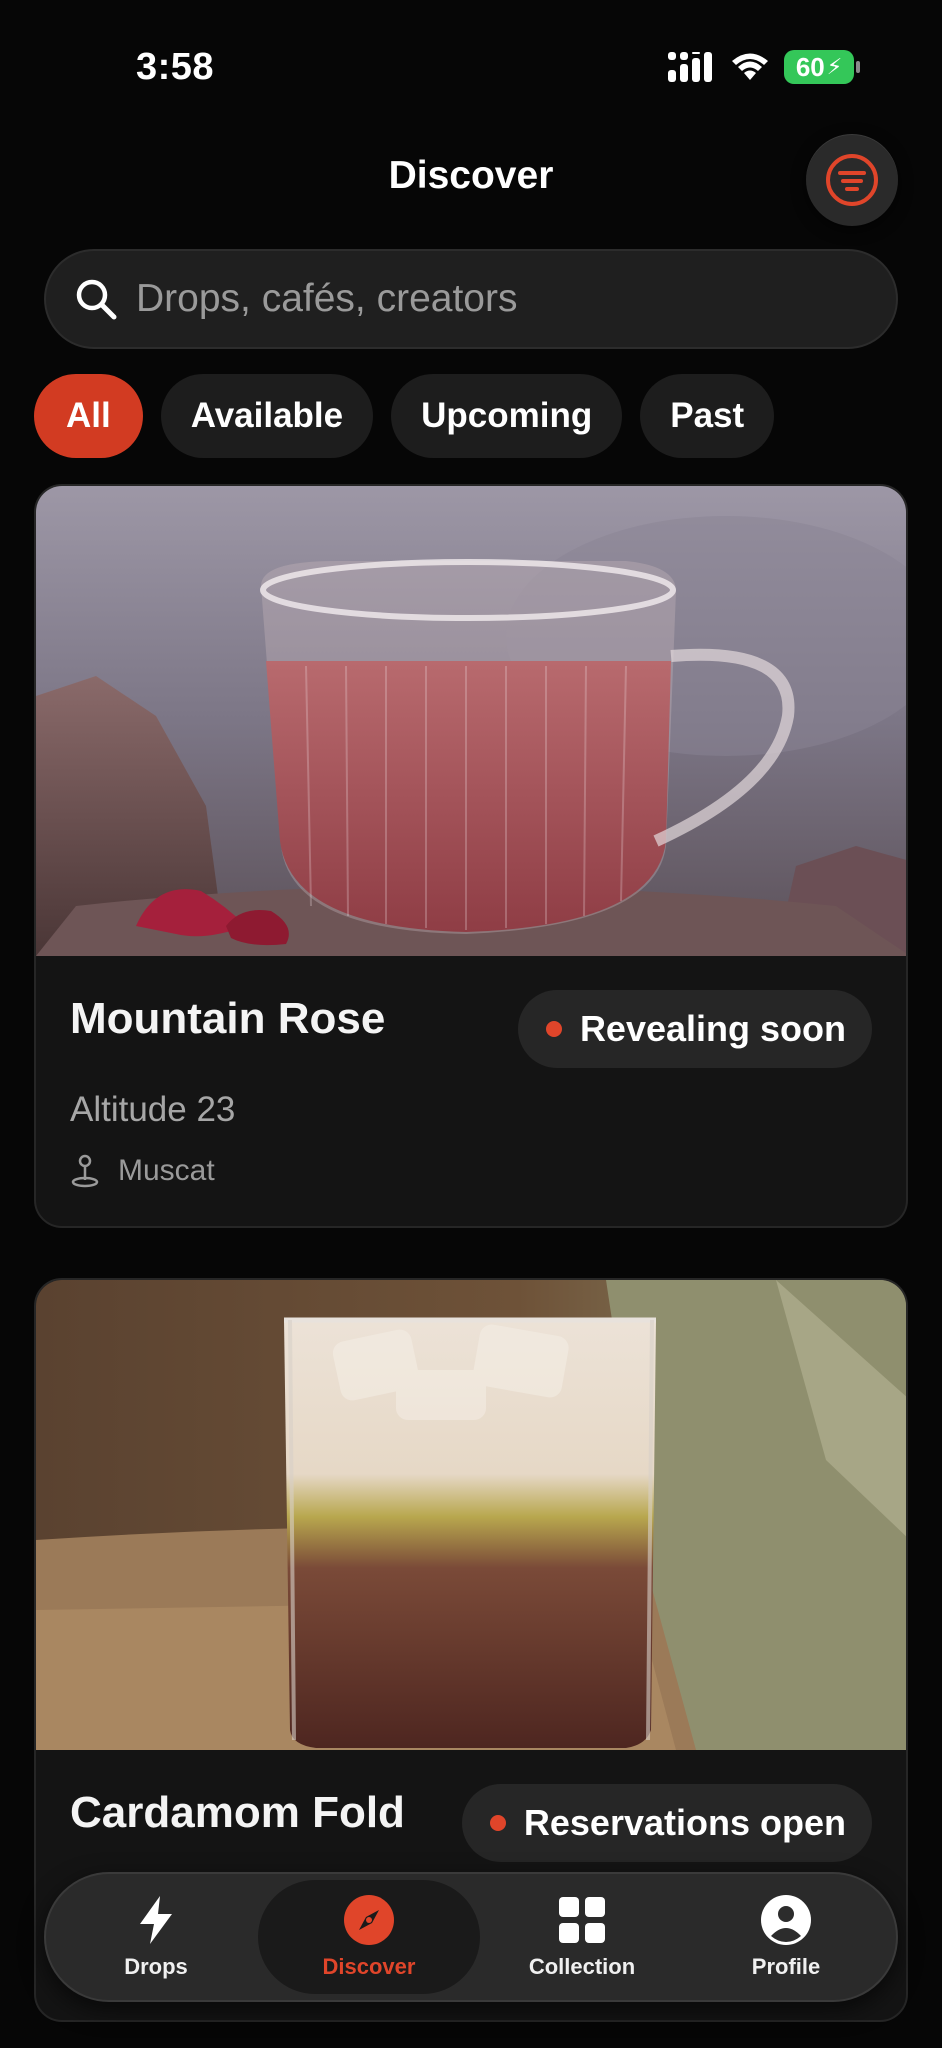  Describe the element at coordinates (267, 416) in the screenshot. I see `chip-available: Available` at that location.